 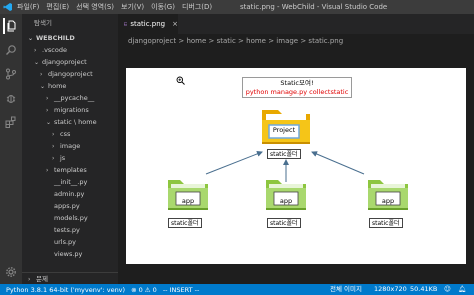 I want to click on problems-label: 문제, so click(x=42, y=279).